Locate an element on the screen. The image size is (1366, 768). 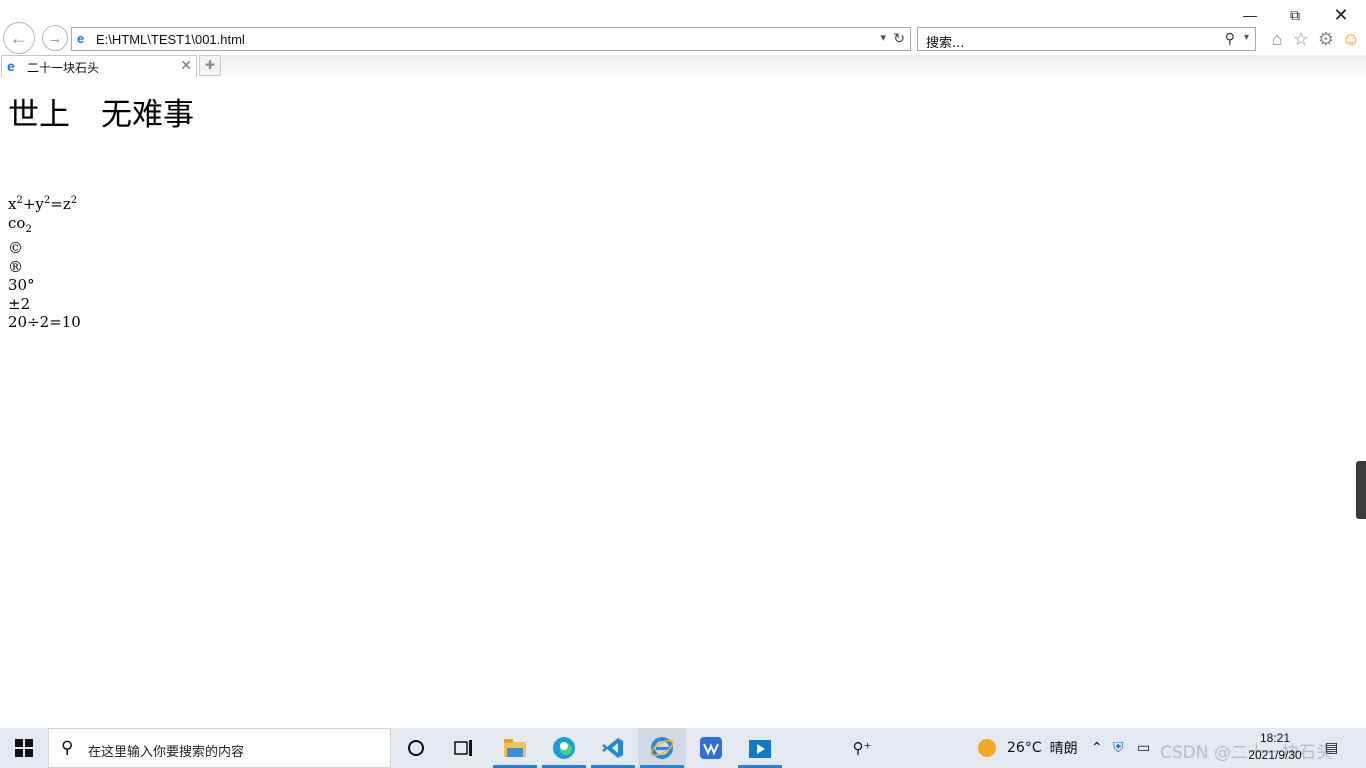
registered-line: ® is located at coordinates (15, 266).